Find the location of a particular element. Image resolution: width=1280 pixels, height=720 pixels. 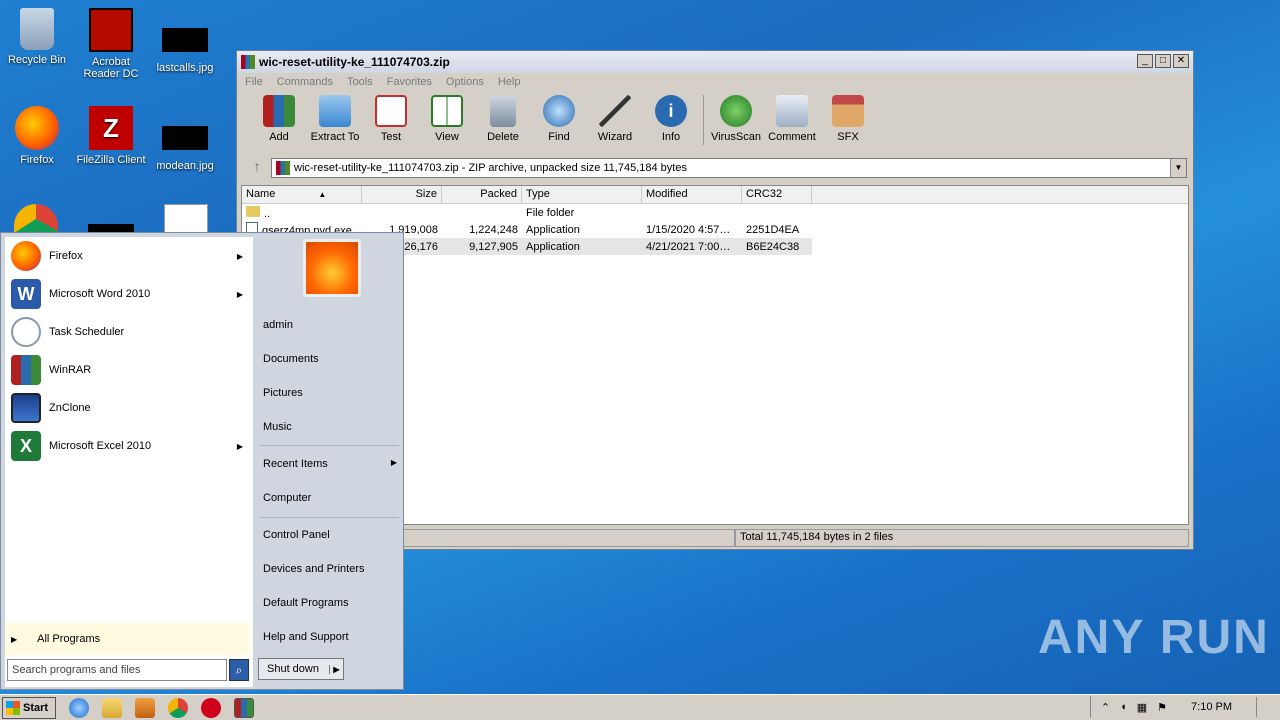

window-title: wic-reset-utility-ke_111074703.zip is located at coordinates (354, 62).